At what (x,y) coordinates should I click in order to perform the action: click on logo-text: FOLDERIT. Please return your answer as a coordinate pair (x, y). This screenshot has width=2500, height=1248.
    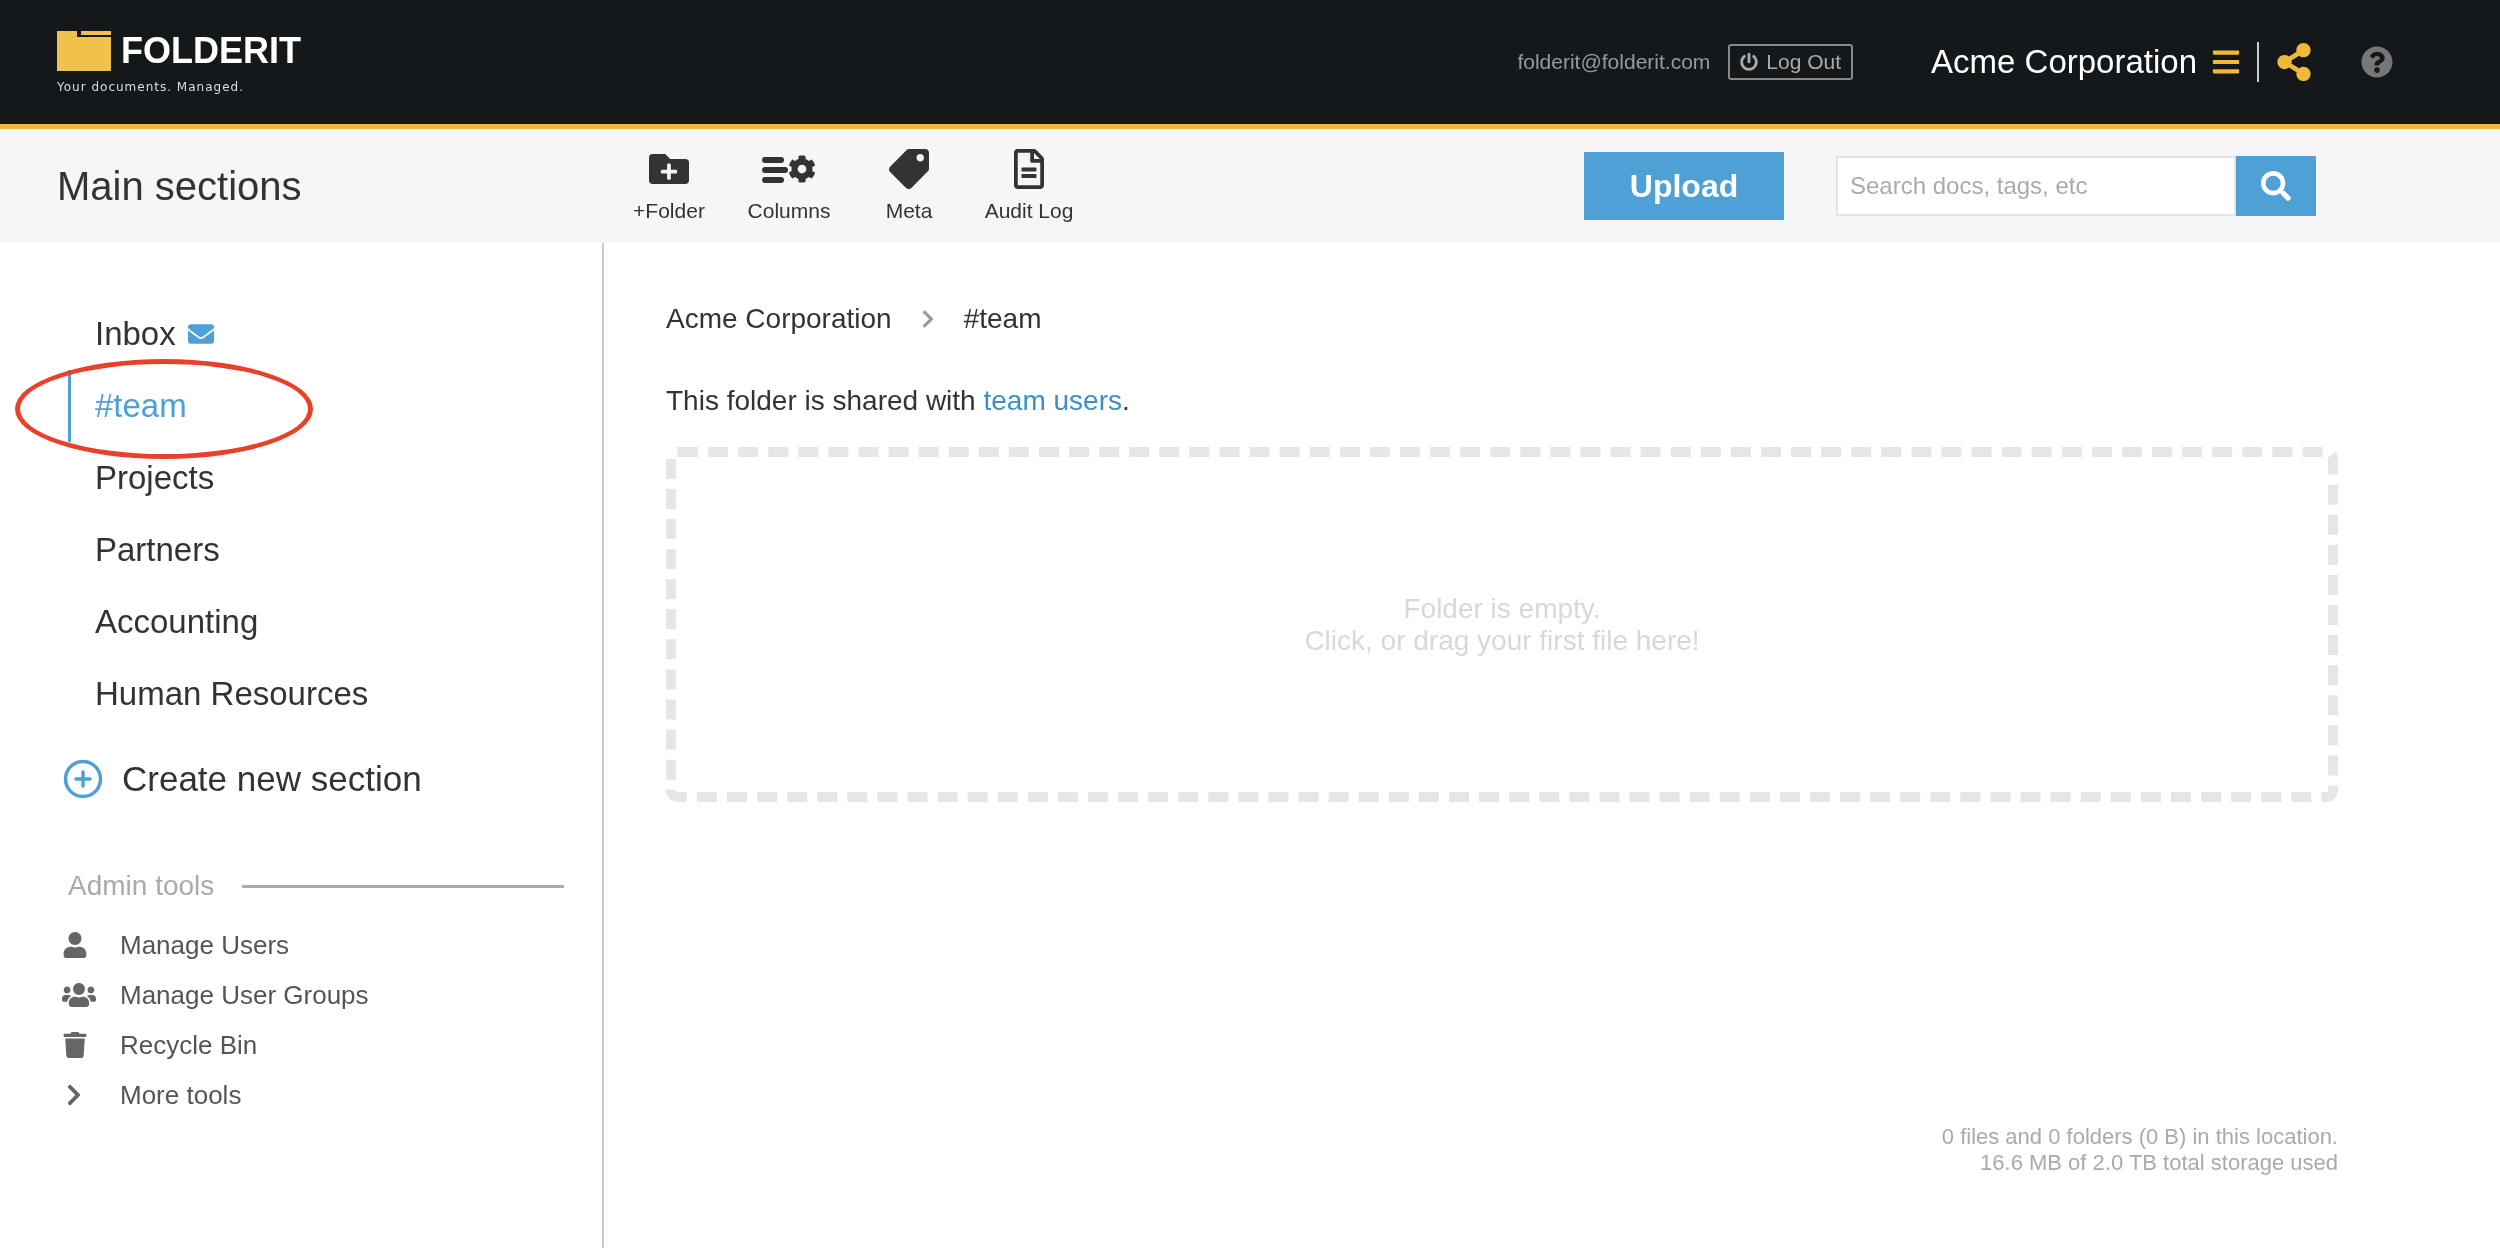
    Looking at the image, I should click on (211, 51).